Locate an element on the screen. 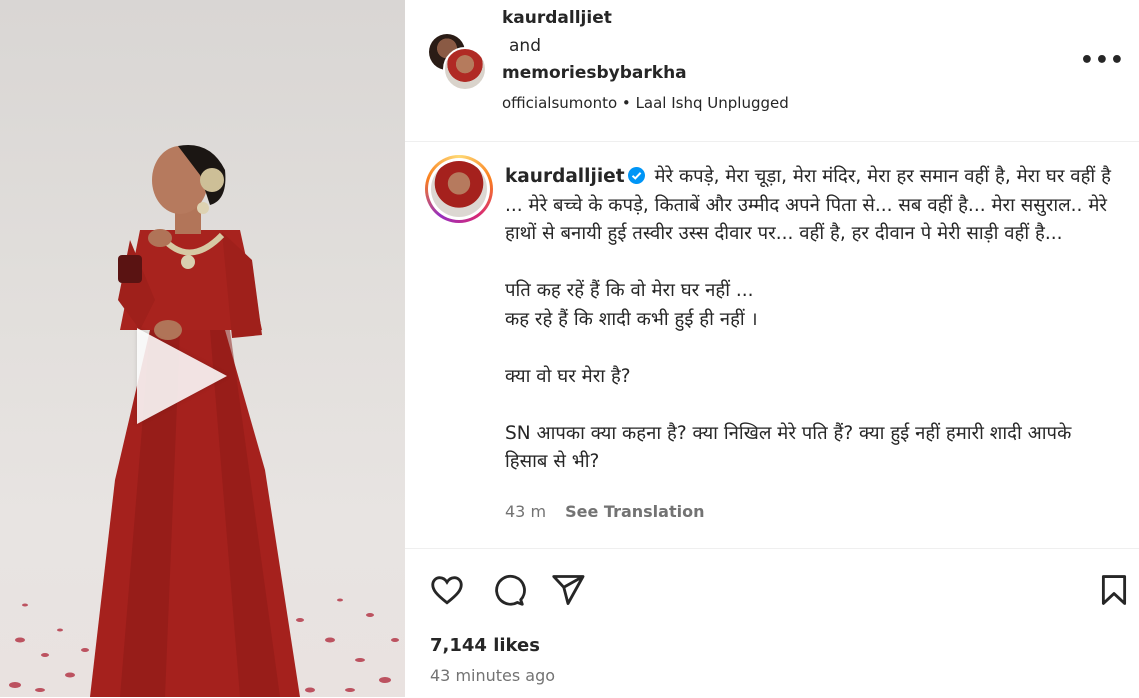 This screenshot has width=1139, height=698. audio-title: Laal Ishq Unplugged is located at coordinates (712, 103).